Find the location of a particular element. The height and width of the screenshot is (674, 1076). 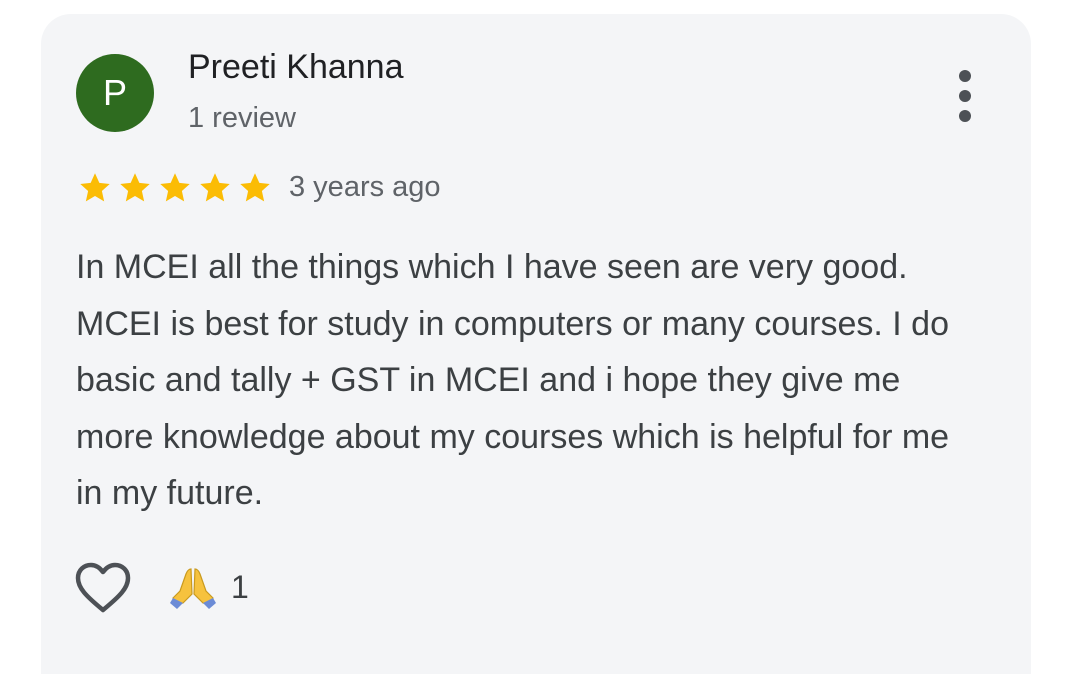

reviewer-review-count: 1 review is located at coordinates (242, 118).